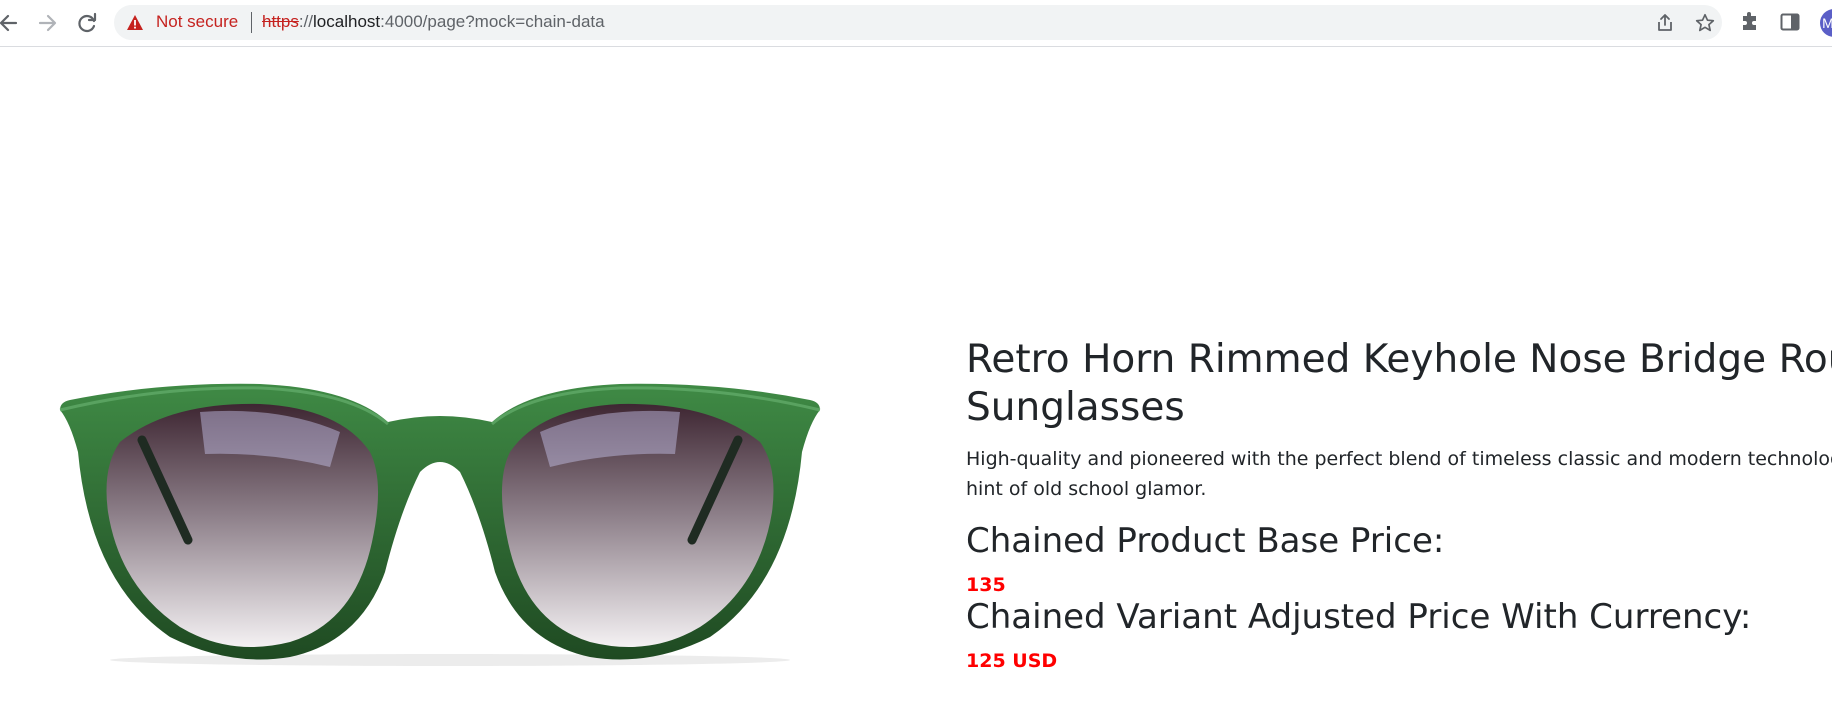  I want to click on product-description-line-2: hint of old school glamor., so click(1086, 489).